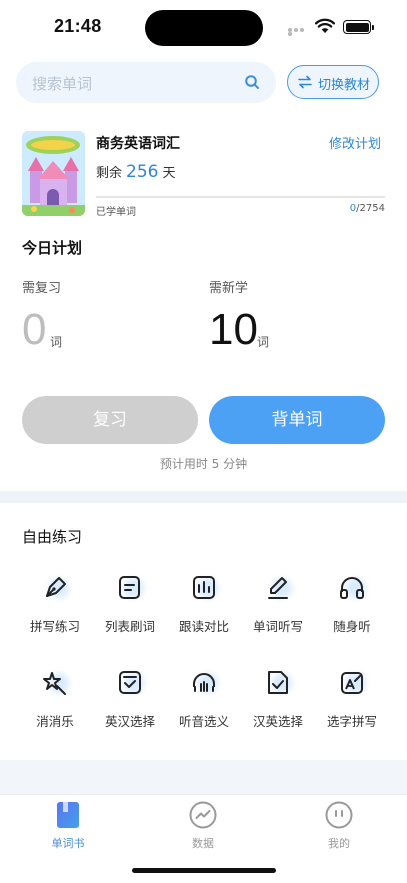 The image size is (407, 883). What do you see at coordinates (339, 843) in the screenshot?
I see `tab-label: 我的` at bounding box center [339, 843].